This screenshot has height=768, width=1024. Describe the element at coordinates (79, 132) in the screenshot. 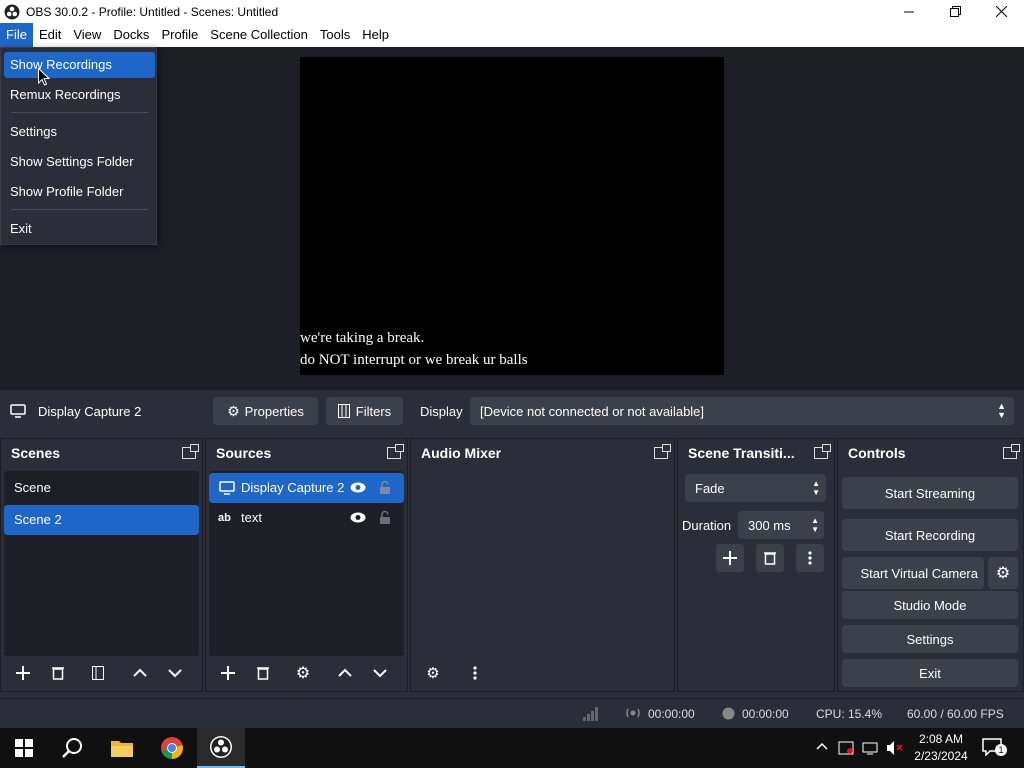

I see `menu-item-settings: Settings` at that location.